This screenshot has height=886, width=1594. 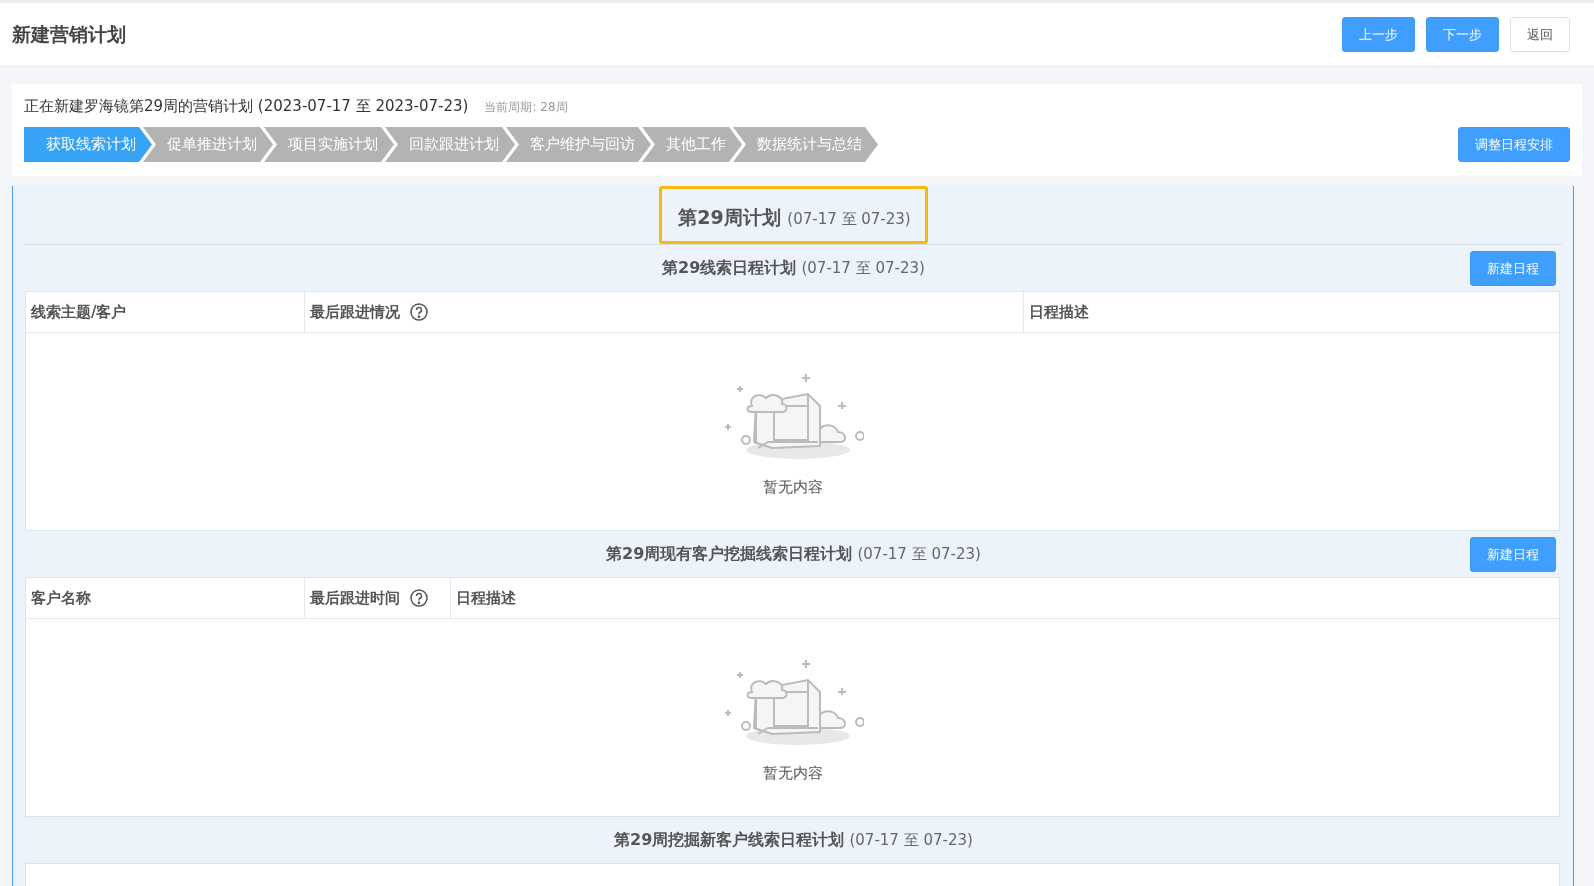 I want to click on column-label: 最后跟进情况, so click(x=355, y=312).